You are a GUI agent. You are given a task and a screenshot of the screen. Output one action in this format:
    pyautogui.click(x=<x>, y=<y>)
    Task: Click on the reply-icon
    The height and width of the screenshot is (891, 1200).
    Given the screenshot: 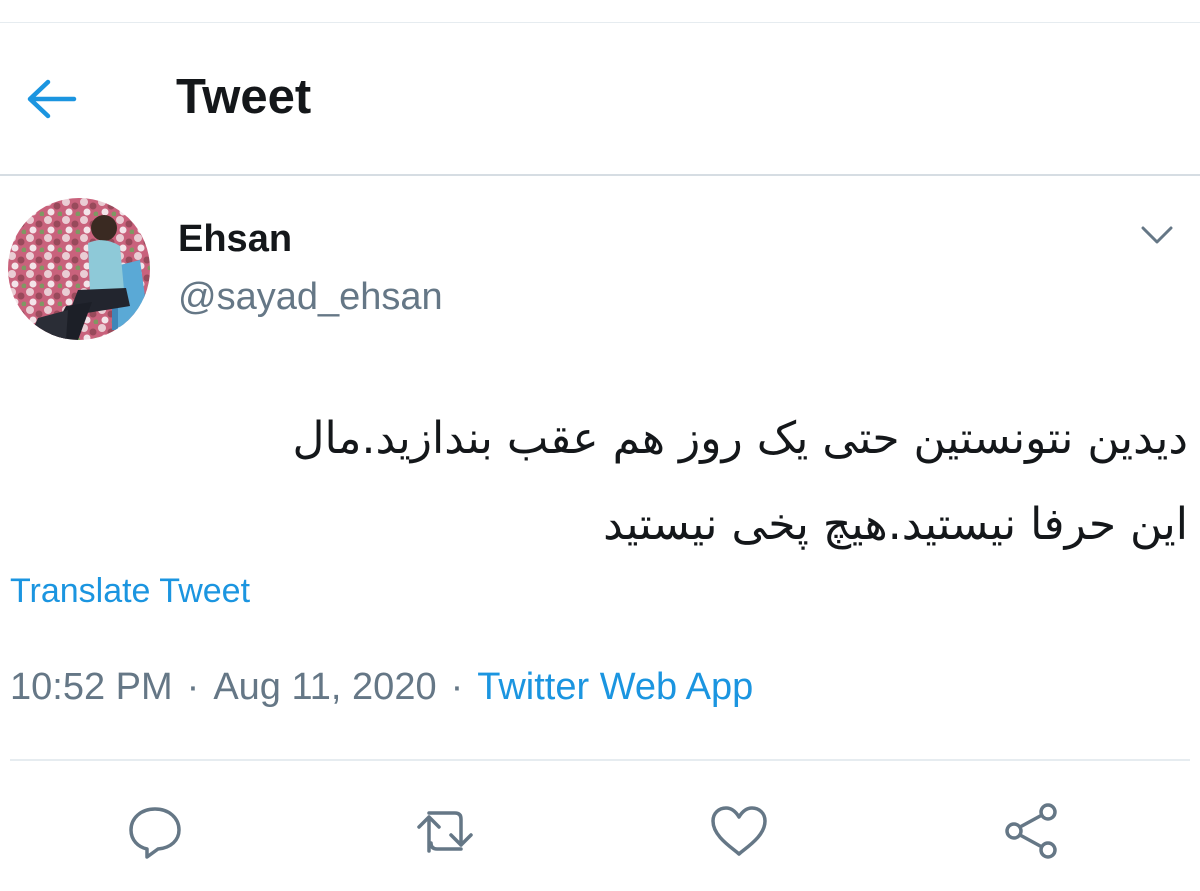 What is the action you would take?
    pyautogui.click(x=155, y=831)
    